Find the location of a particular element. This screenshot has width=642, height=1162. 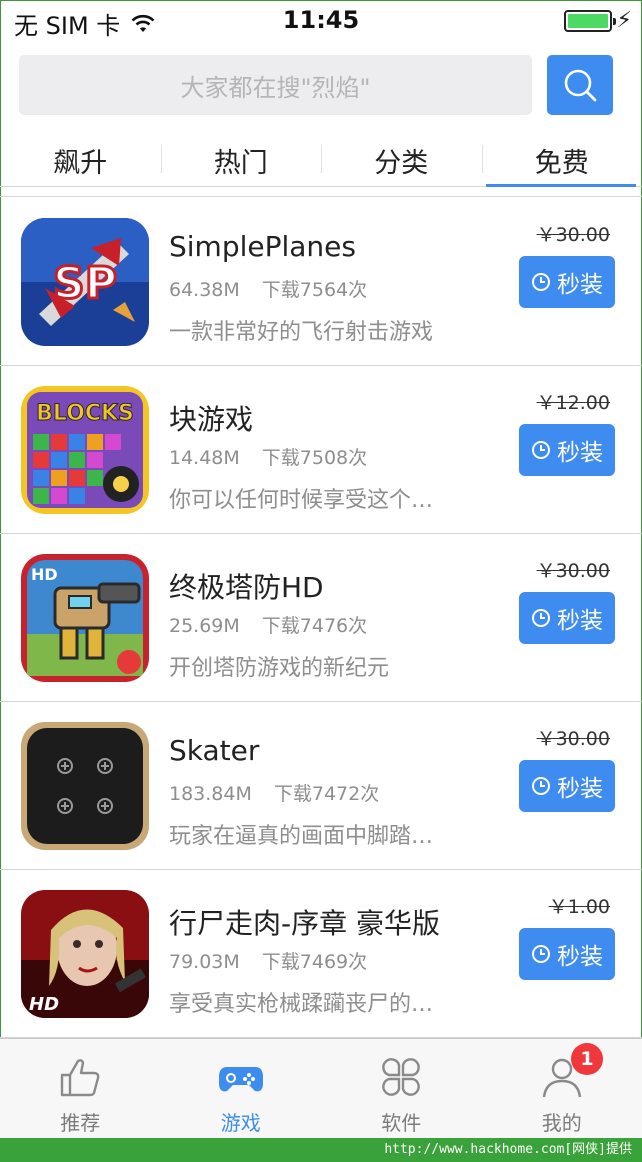

battery-icon is located at coordinates (590, 21).